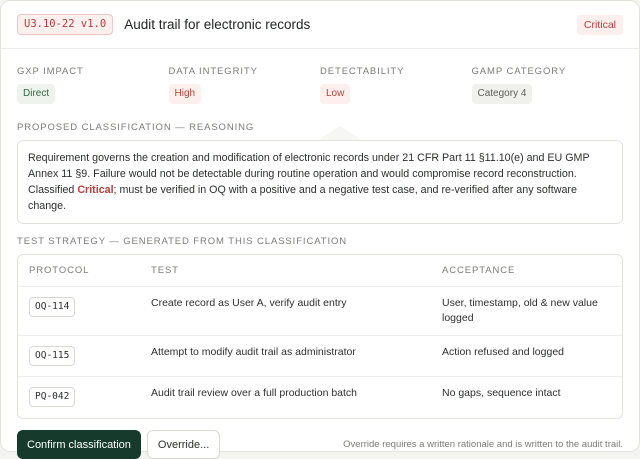  Describe the element at coordinates (185, 94) in the screenshot. I see `metric-value-chip: High` at that location.